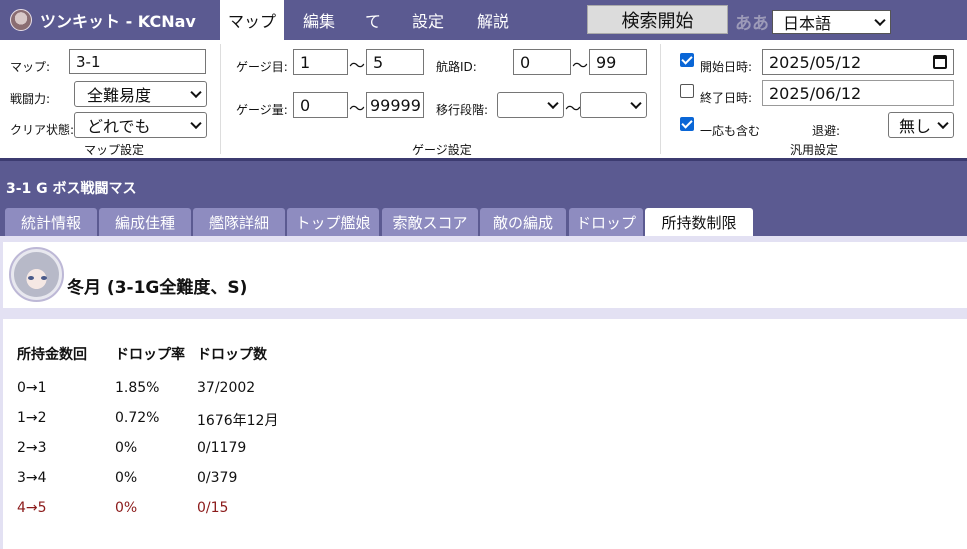  I want to click on route-id-label: 航路ID:, so click(456, 67).